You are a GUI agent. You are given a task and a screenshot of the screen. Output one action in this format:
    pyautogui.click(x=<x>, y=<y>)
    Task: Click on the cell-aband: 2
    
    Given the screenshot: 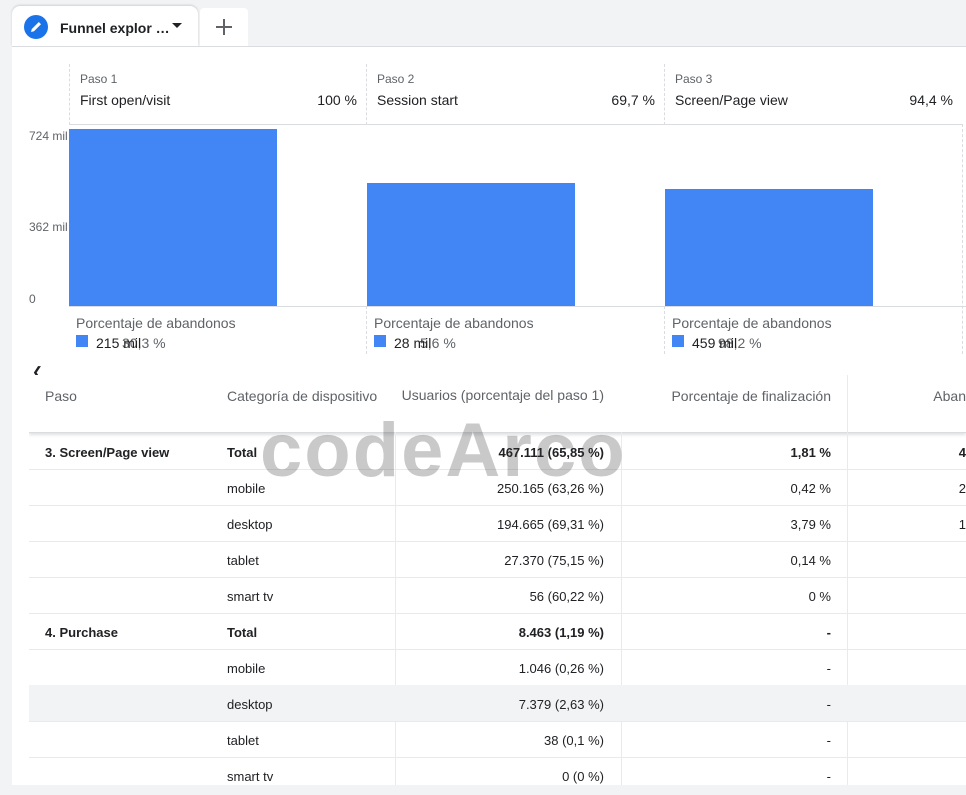 What is the action you would take?
    pyautogui.click(x=962, y=488)
    